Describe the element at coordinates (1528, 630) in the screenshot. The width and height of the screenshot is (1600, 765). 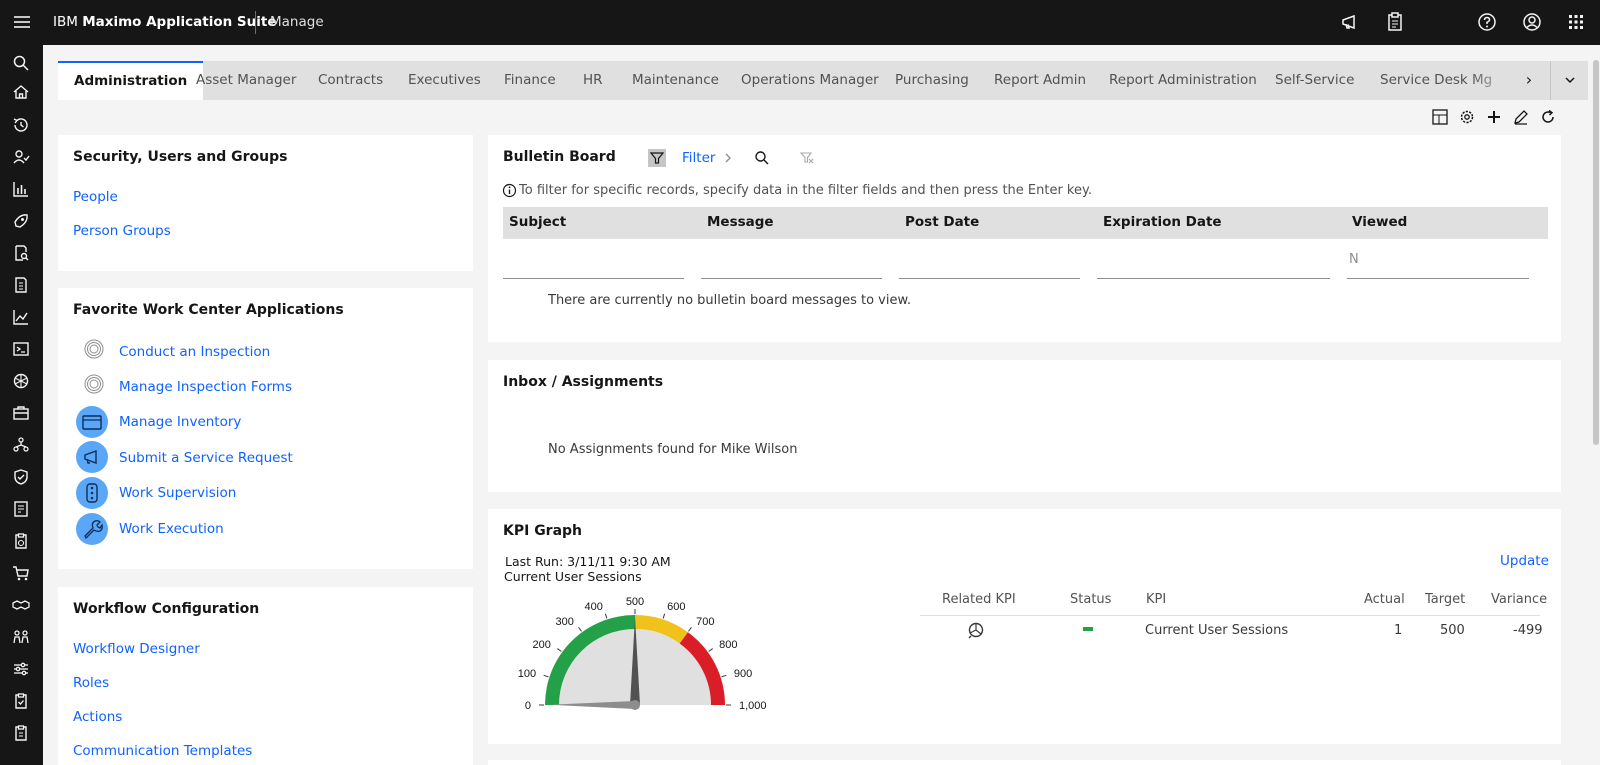
I see `kpi-variance-cell: -499` at that location.